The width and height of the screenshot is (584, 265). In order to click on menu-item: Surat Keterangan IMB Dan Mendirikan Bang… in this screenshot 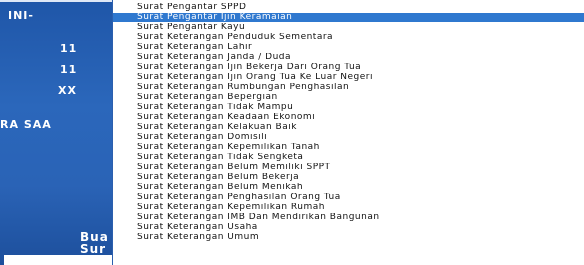, I will do `click(348, 217)`.